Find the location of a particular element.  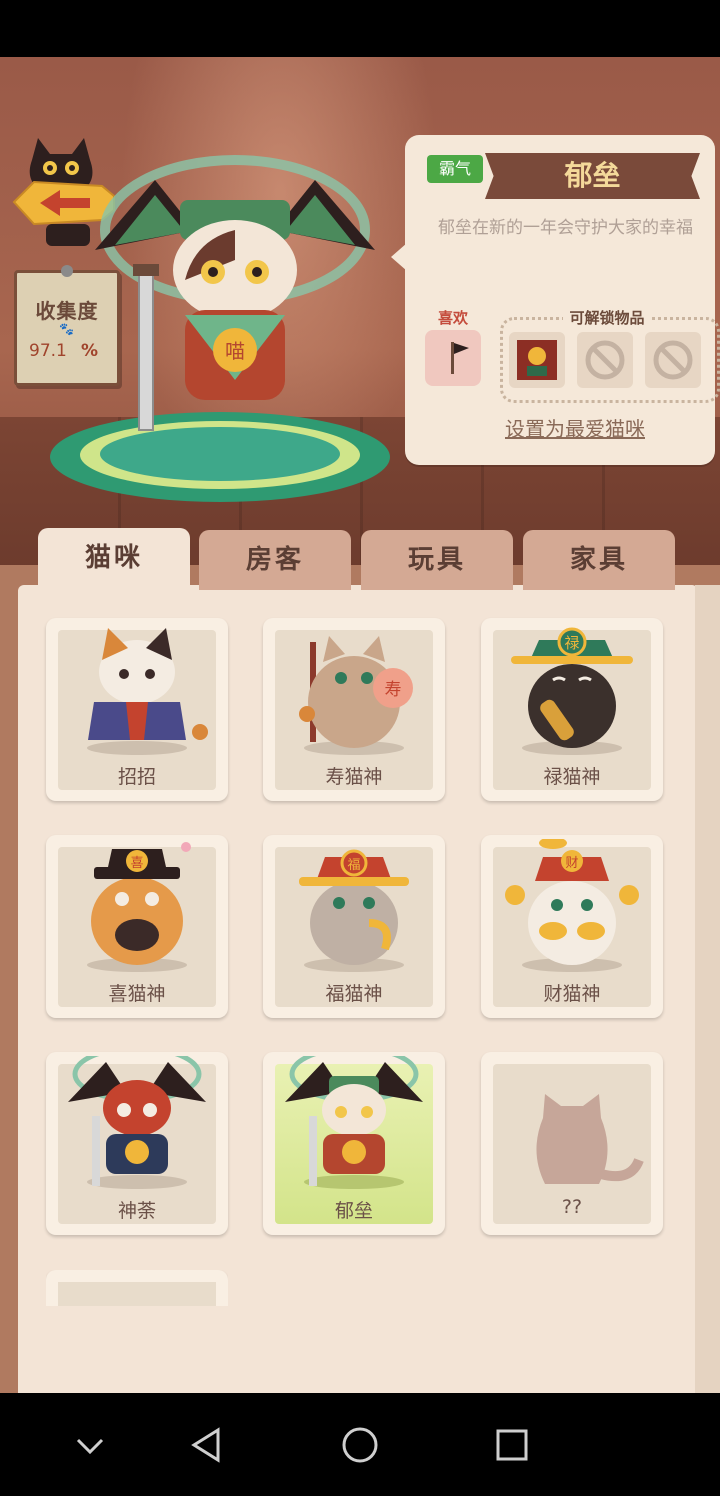

cat-card: 喜 喜猫神 is located at coordinates (137, 926).